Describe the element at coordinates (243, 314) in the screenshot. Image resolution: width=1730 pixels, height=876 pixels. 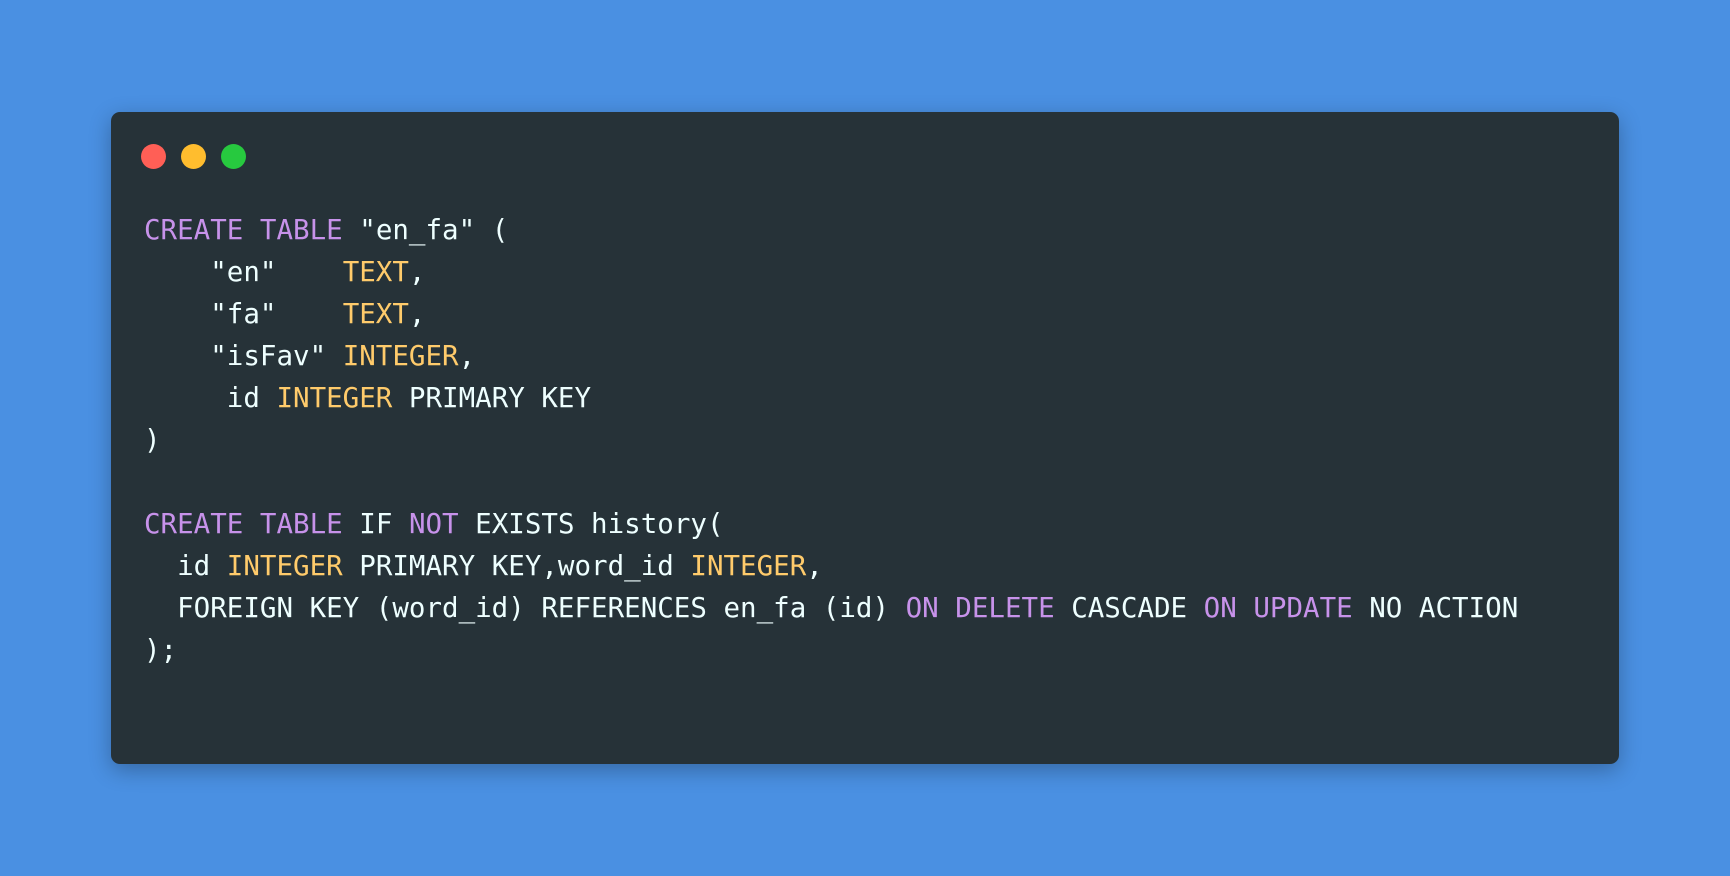
I see `code-token-plain: "fa"` at that location.